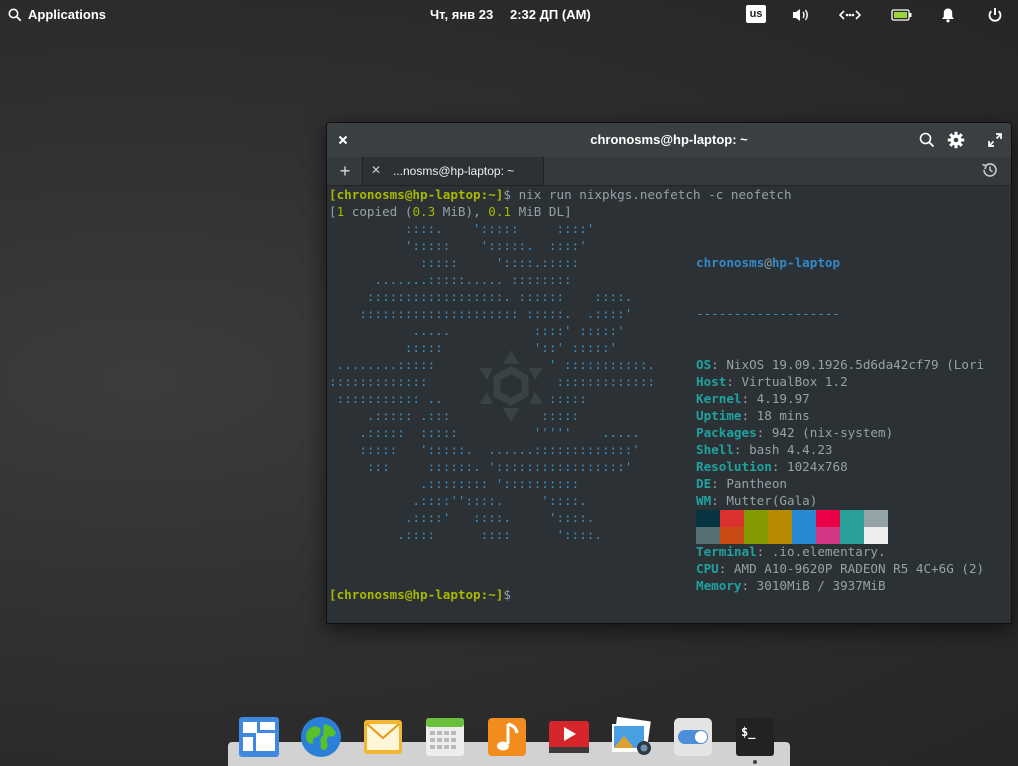  I want to click on terminal-icon-glyph: $_, so click(748, 732).